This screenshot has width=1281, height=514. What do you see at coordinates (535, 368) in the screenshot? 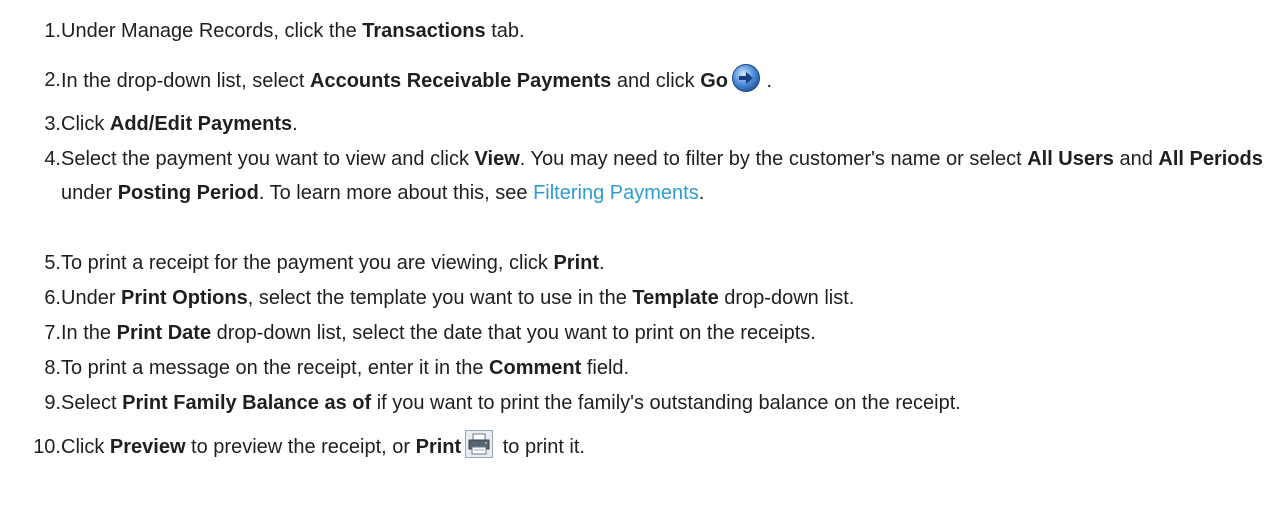
I see `ui-term: Comment` at bounding box center [535, 368].